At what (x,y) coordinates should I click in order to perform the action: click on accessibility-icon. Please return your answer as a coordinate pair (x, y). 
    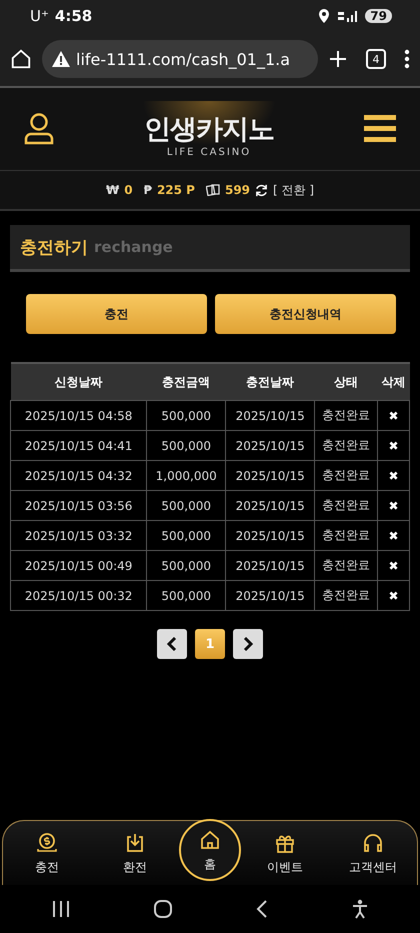
    Looking at the image, I should click on (360, 909).